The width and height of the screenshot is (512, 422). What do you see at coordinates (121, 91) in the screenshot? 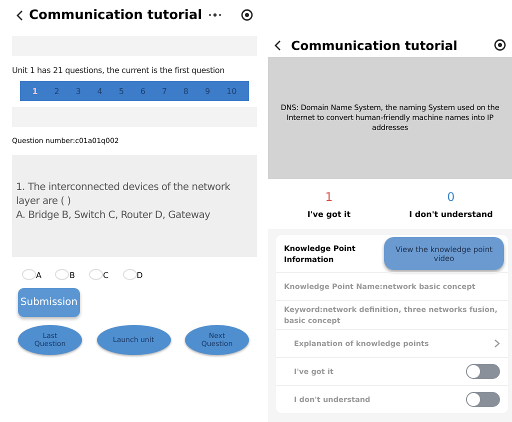
I see `question-number-tab: 5` at bounding box center [121, 91].